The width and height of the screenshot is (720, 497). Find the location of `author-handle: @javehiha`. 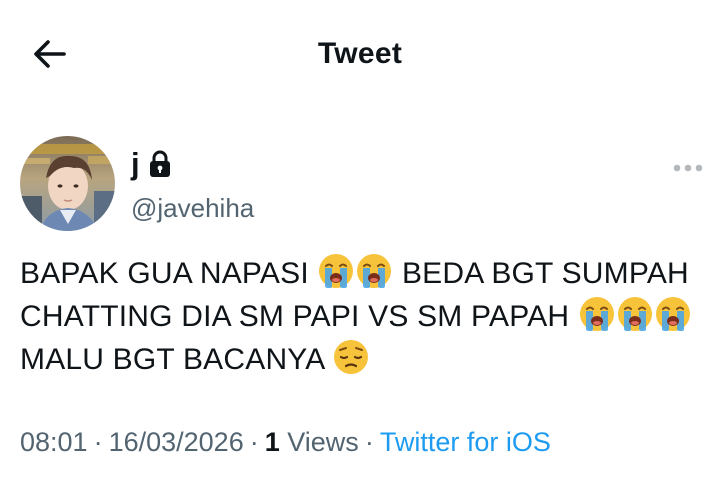

author-handle: @javehiha is located at coordinates (192, 208).